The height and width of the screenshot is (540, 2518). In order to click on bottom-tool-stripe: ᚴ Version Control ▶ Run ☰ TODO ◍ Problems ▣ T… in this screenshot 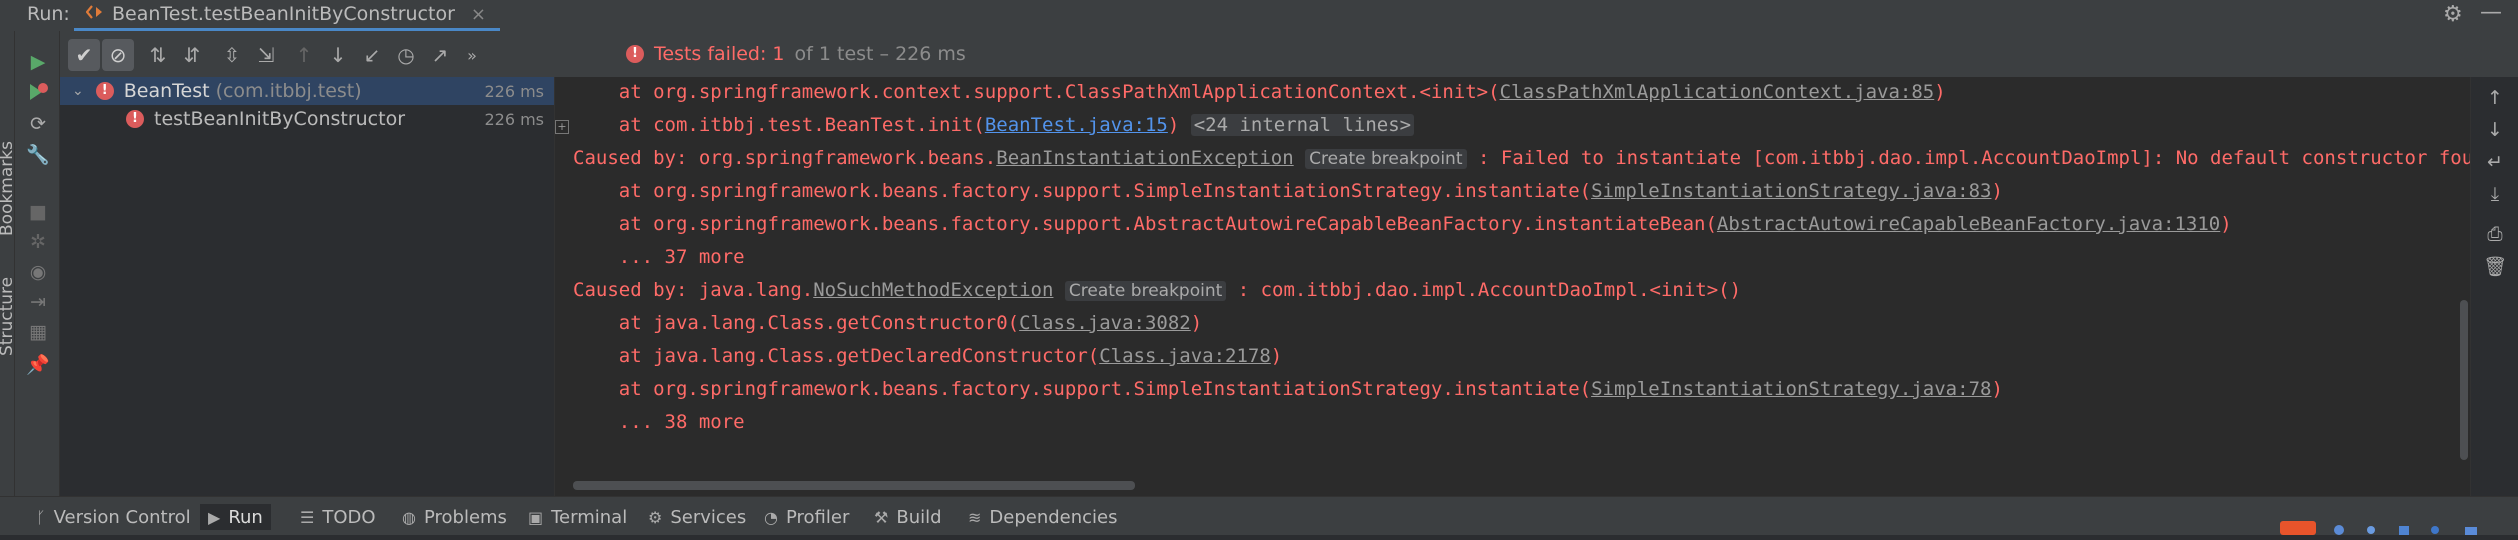, I will do `click(1259, 515)`.